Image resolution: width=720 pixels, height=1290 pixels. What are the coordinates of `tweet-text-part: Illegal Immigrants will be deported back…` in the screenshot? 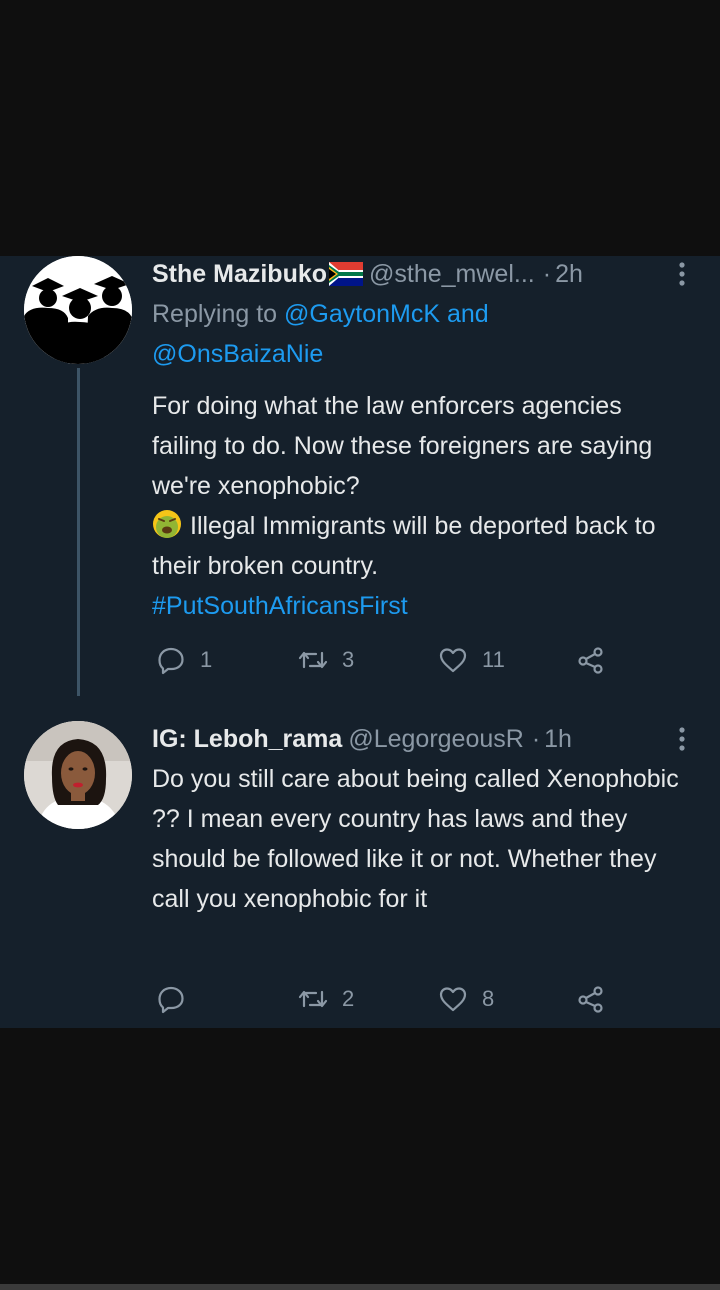 It's located at (404, 546).